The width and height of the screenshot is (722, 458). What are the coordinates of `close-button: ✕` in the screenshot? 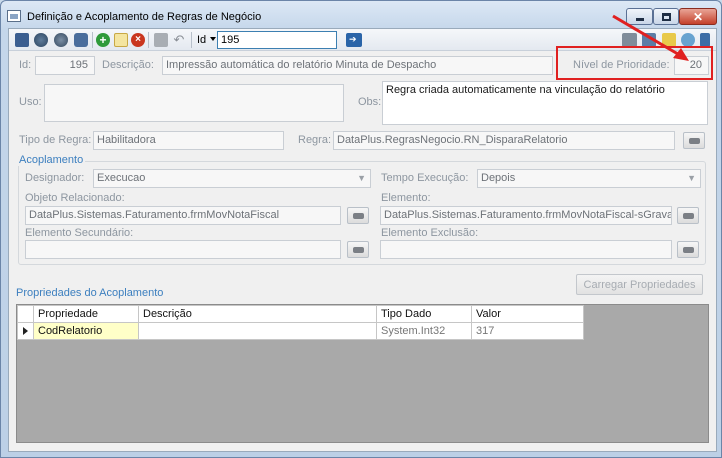 It's located at (698, 16).